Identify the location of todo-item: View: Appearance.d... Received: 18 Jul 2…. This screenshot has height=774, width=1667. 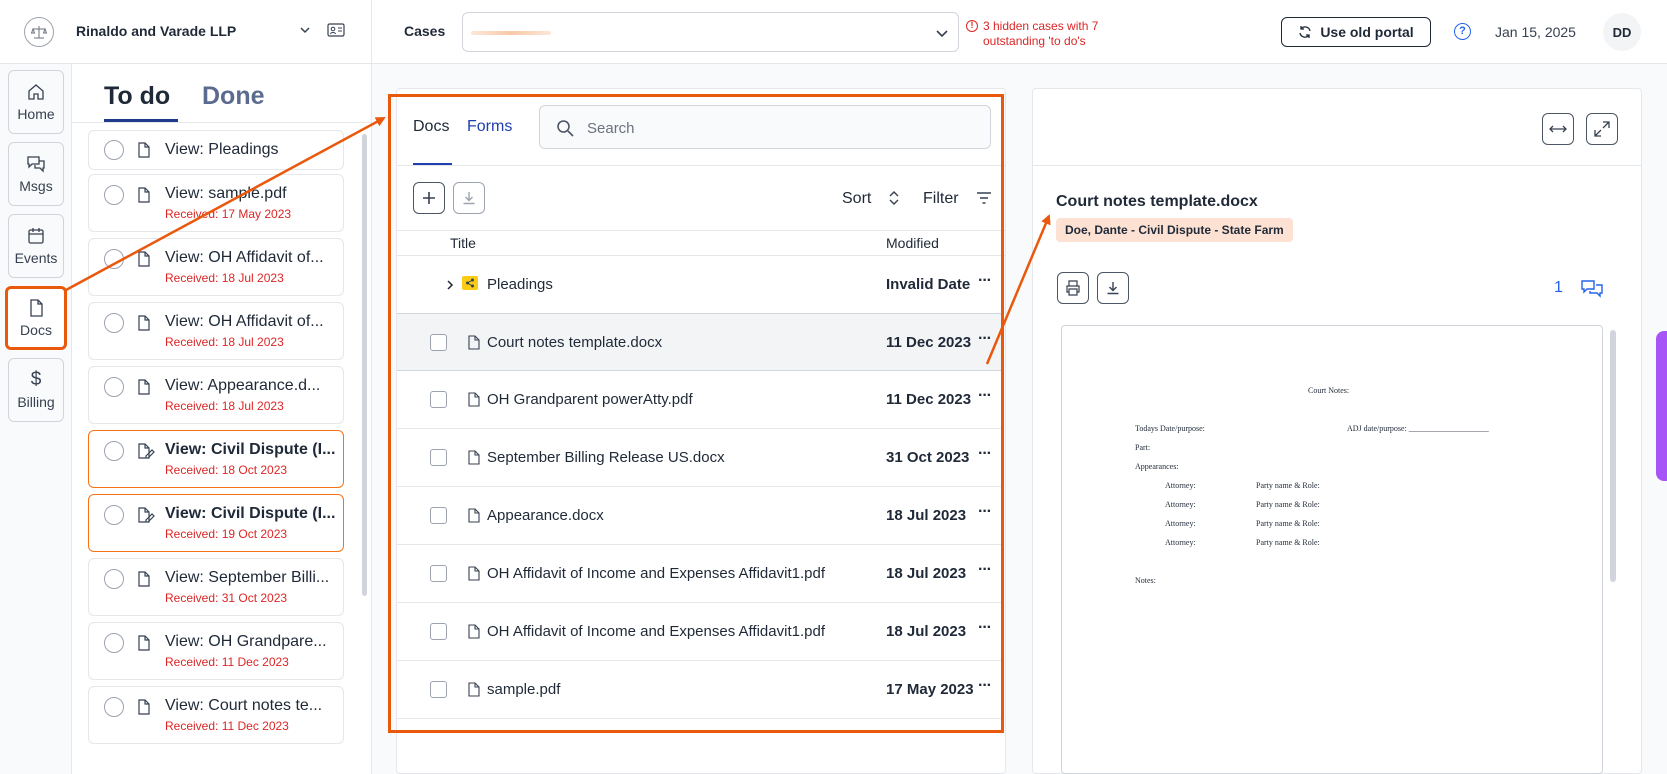
(216, 395).